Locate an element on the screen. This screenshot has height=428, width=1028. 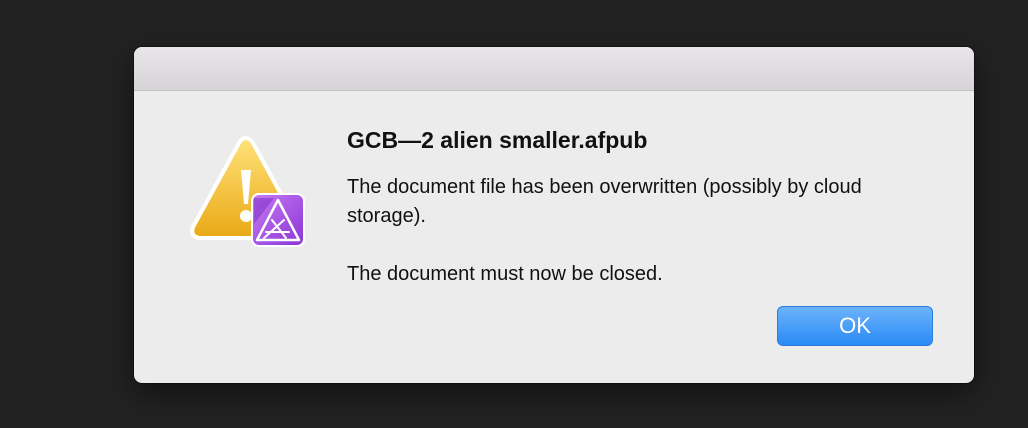
message-must-close: The document must now be closed. is located at coordinates (505, 274).